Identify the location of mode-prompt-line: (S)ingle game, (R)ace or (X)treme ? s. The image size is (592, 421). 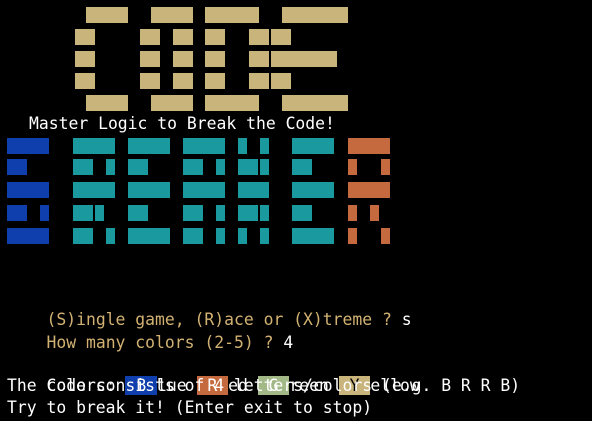
(209, 308).